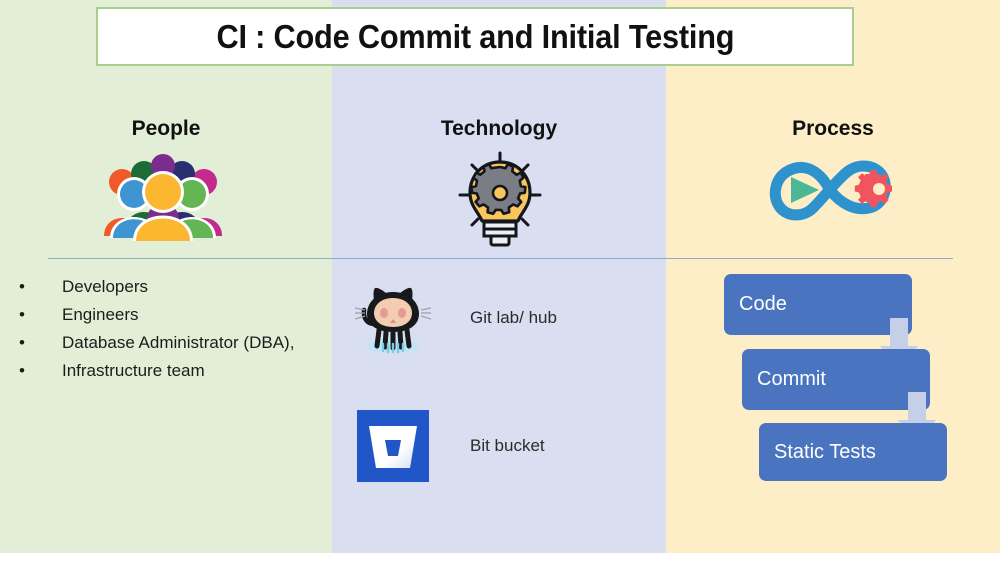 This screenshot has height=562, width=1000. What do you see at coordinates (178, 342) in the screenshot?
I see `bullet-text: Database Administrator (DBA),` at bounding box center [178, 342].